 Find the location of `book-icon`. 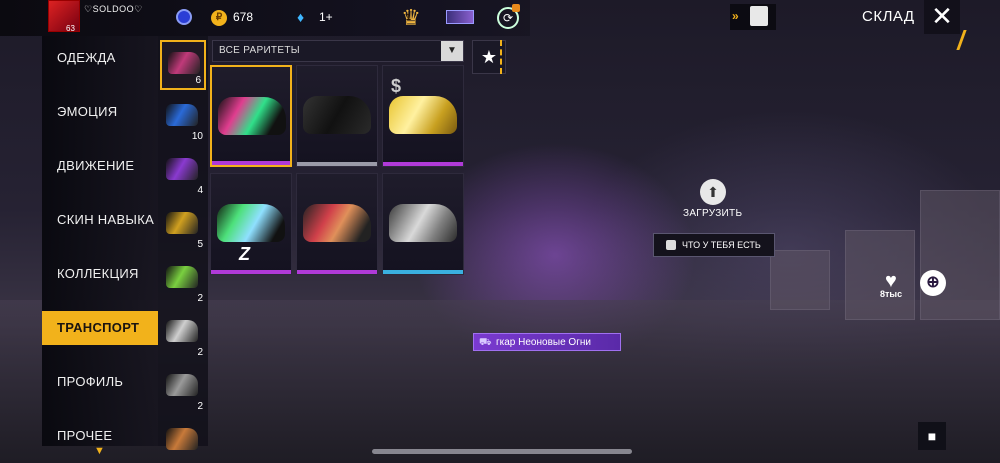

book-icon is located at coordinates (759, 16).